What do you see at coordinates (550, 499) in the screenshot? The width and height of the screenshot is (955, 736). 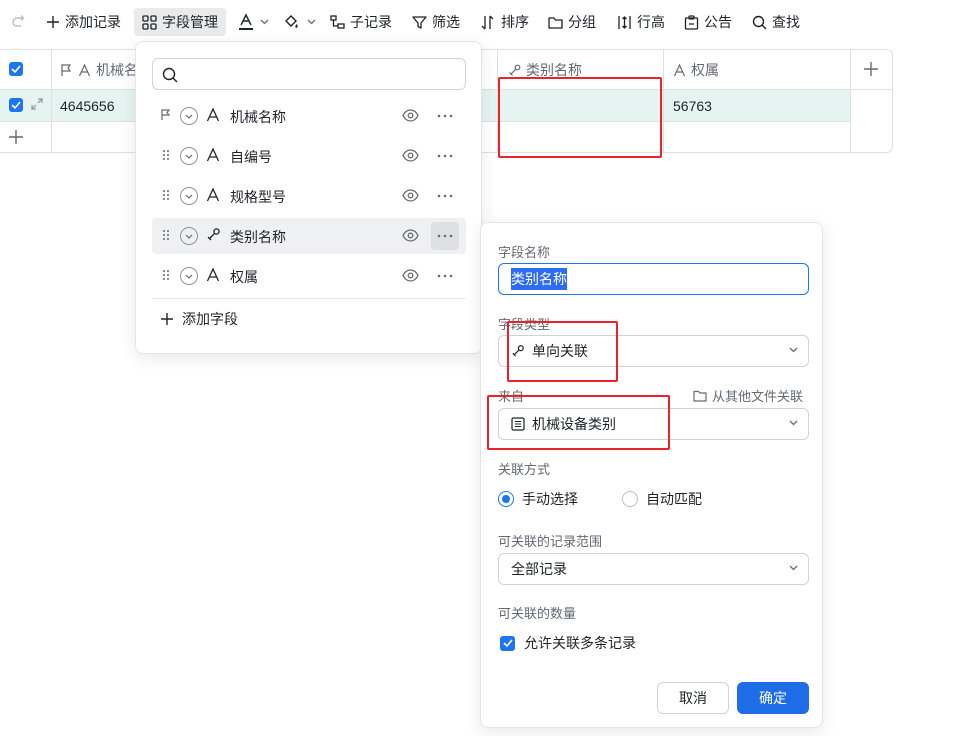 I see `radio-manual-label: 手动选择` at bounding box center [550, 499].